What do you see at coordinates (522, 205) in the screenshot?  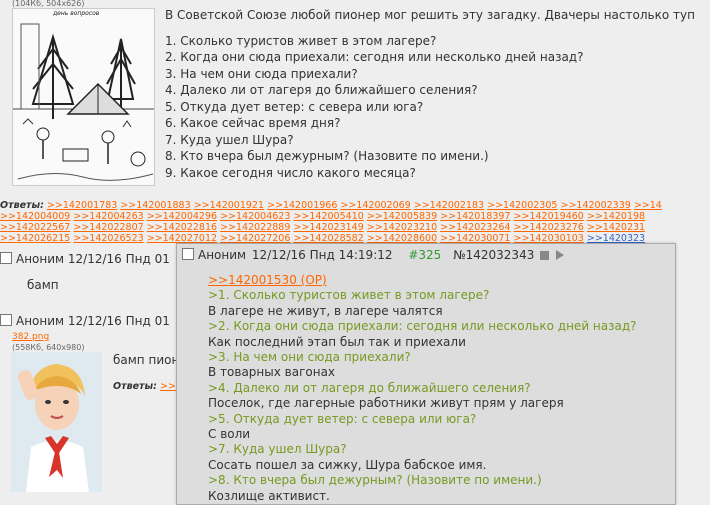 I see `reply-link: >>142002305` at bounding box center [522, 205].